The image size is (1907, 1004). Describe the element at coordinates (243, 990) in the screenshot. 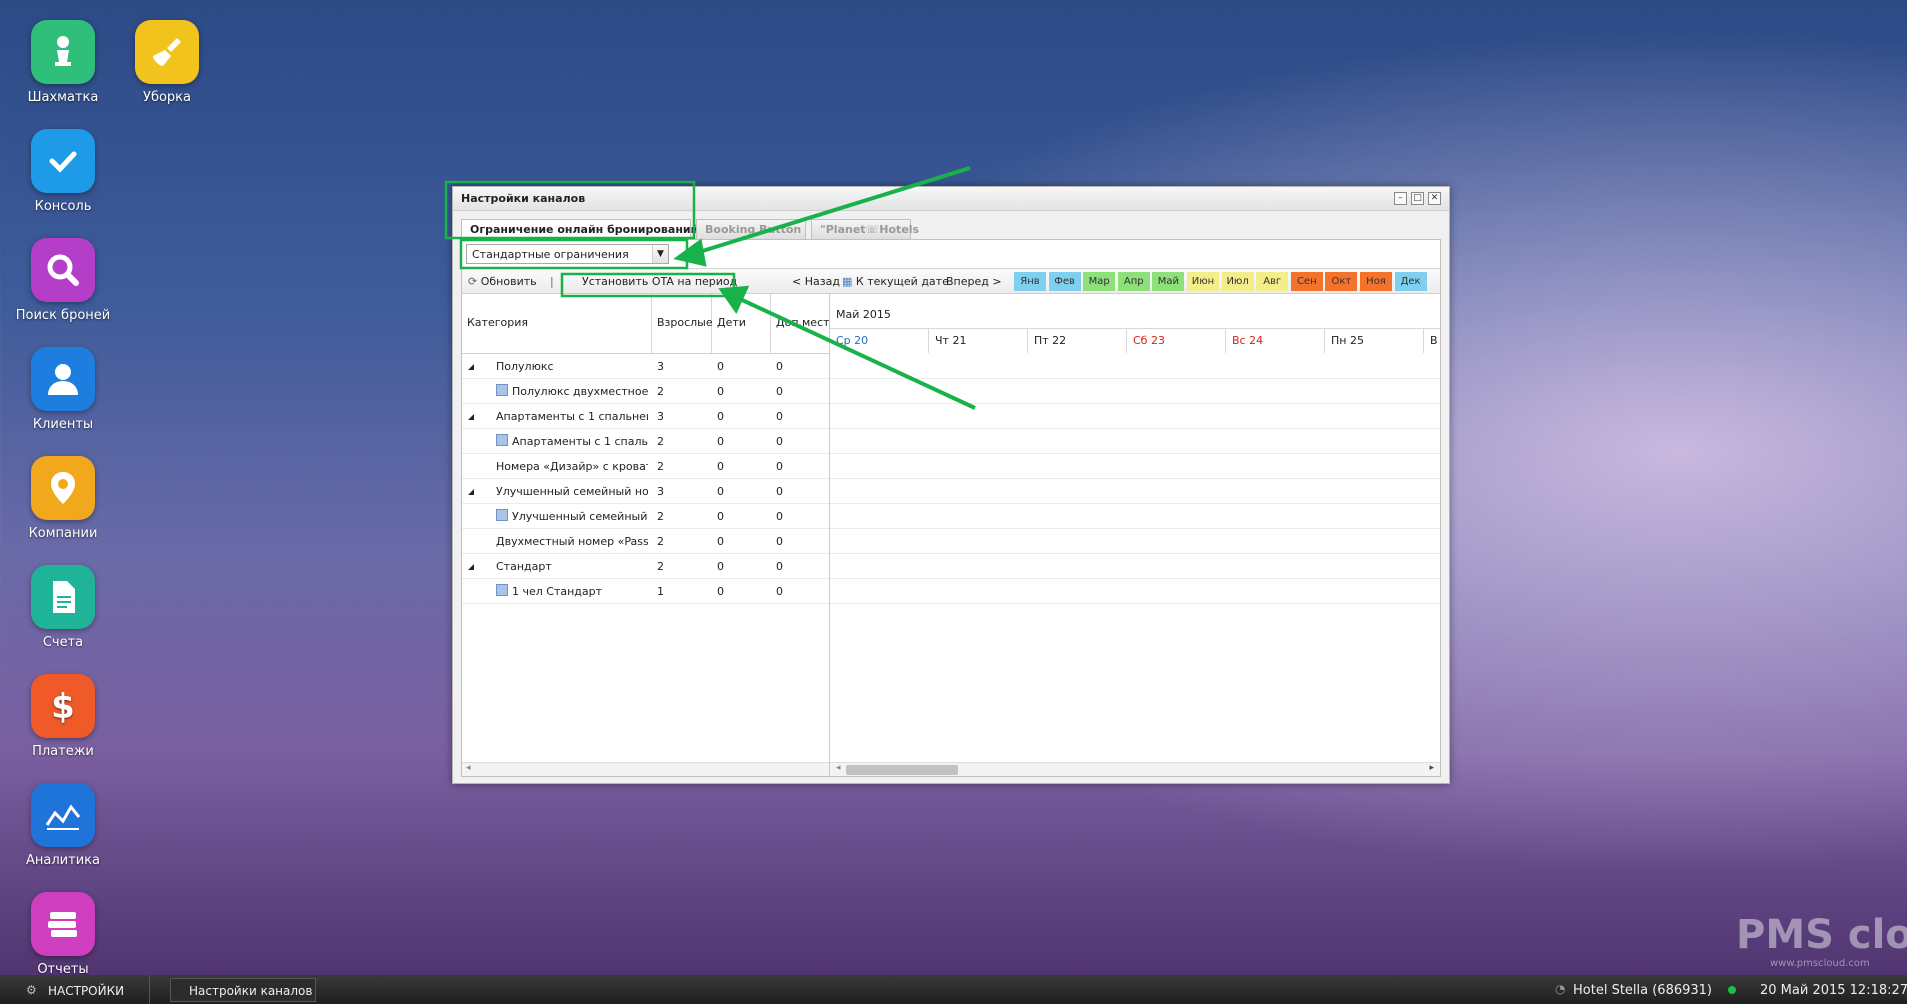

I see `taskbar-window-button: Настройки каналов` at that location.